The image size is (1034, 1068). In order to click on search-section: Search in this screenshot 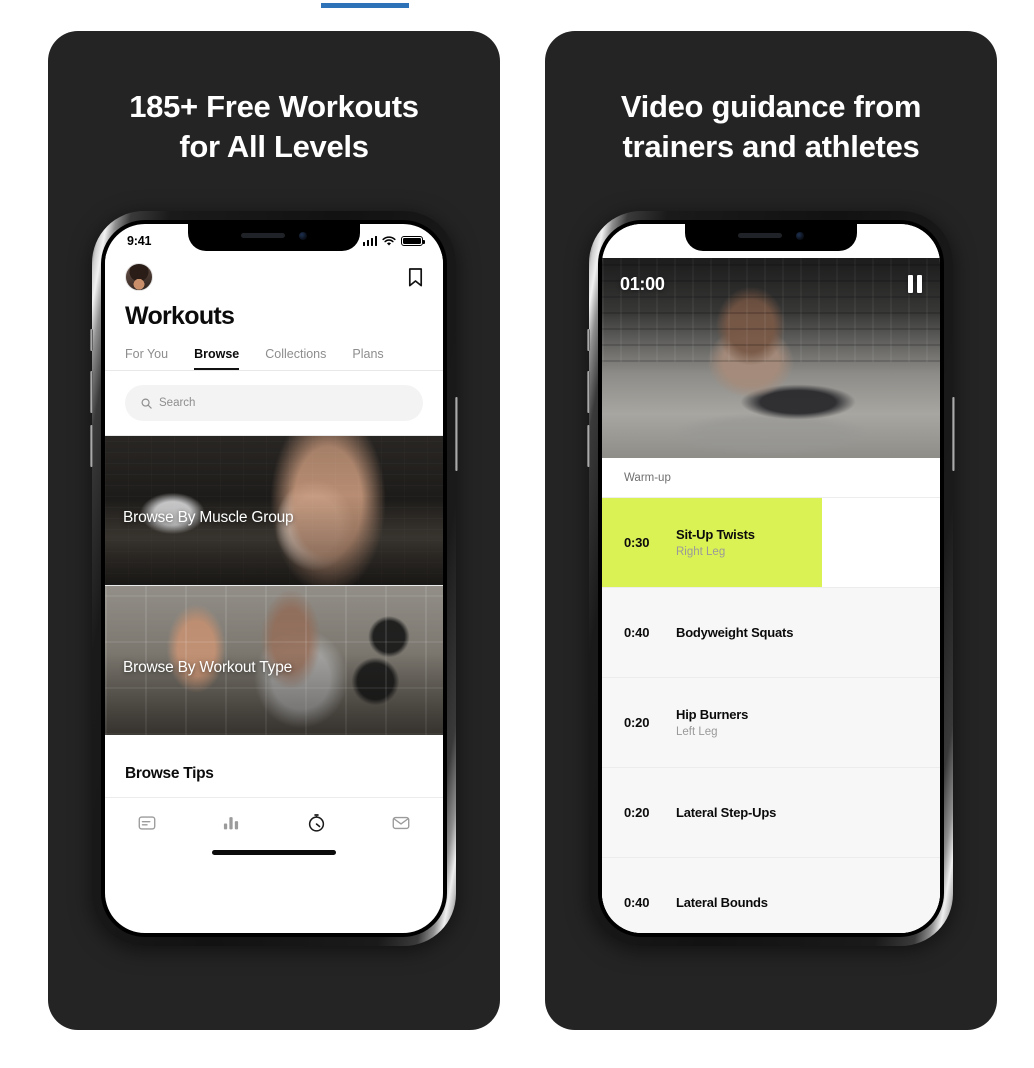, I will do `click(274, 403)`.